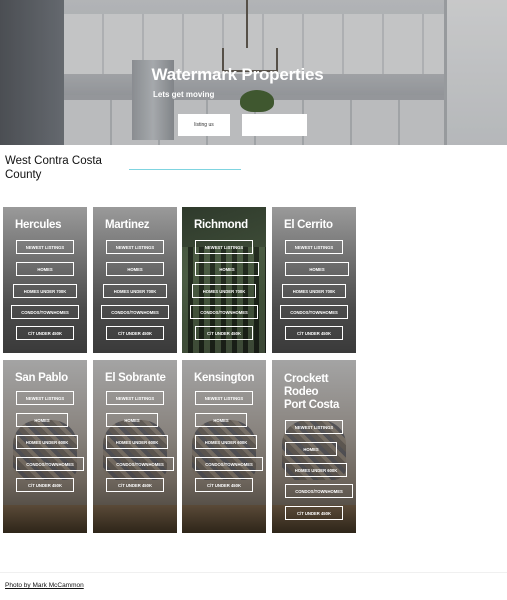  Describe the element at coordinates (253, 572) in the screenshot. I see `footer-divider` at that location.